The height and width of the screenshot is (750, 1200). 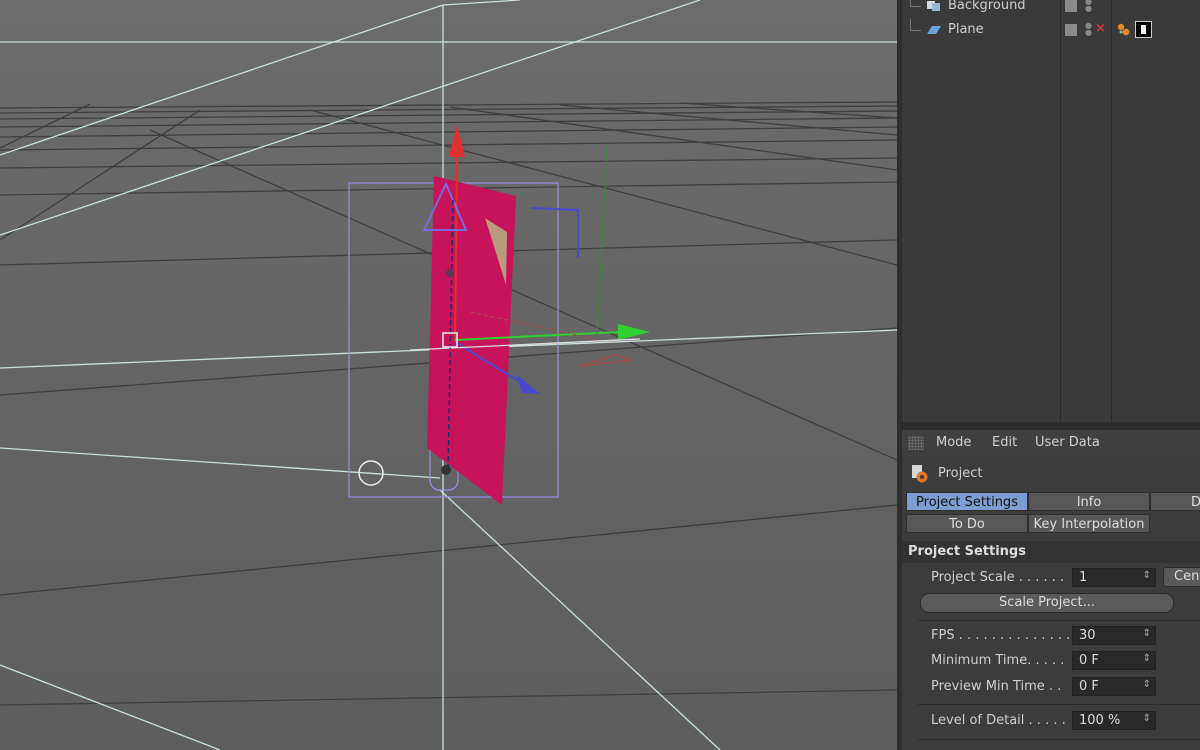 What do you see at coordinates (967, 501) in the screenshot?
I see `tab-project-settings: Project Settings` at bounding box center [967, 501].